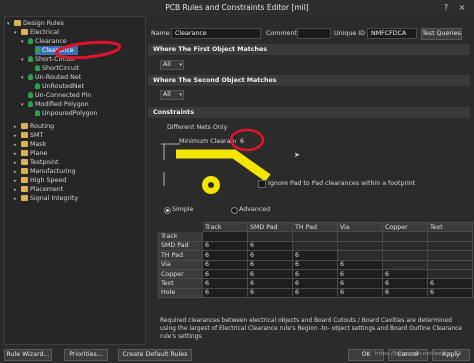  Describe the element at coordinates (36, 162) in the screenshot. I see `tree-node-testpoint: ▸ Testpoint` at that location.